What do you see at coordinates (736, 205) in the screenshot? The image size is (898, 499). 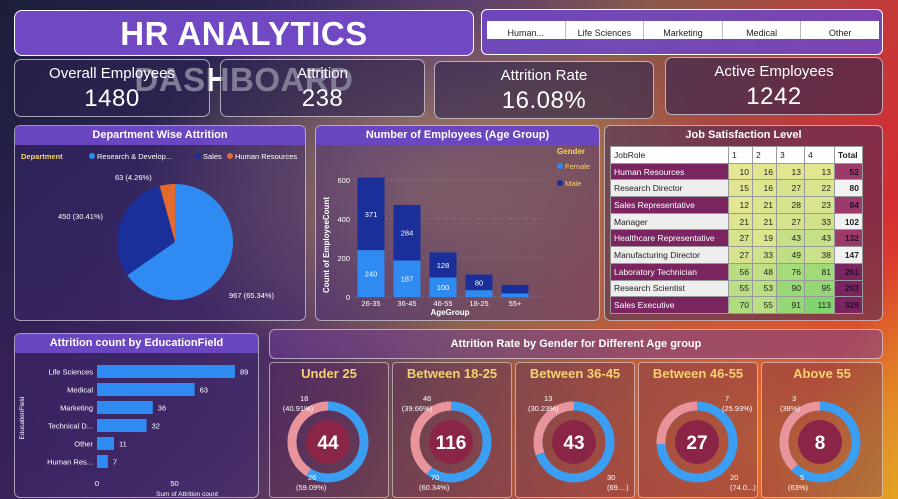 I see `table-row: Sales Representative 12 21 28 23 84` at bounding box center [736, 205].